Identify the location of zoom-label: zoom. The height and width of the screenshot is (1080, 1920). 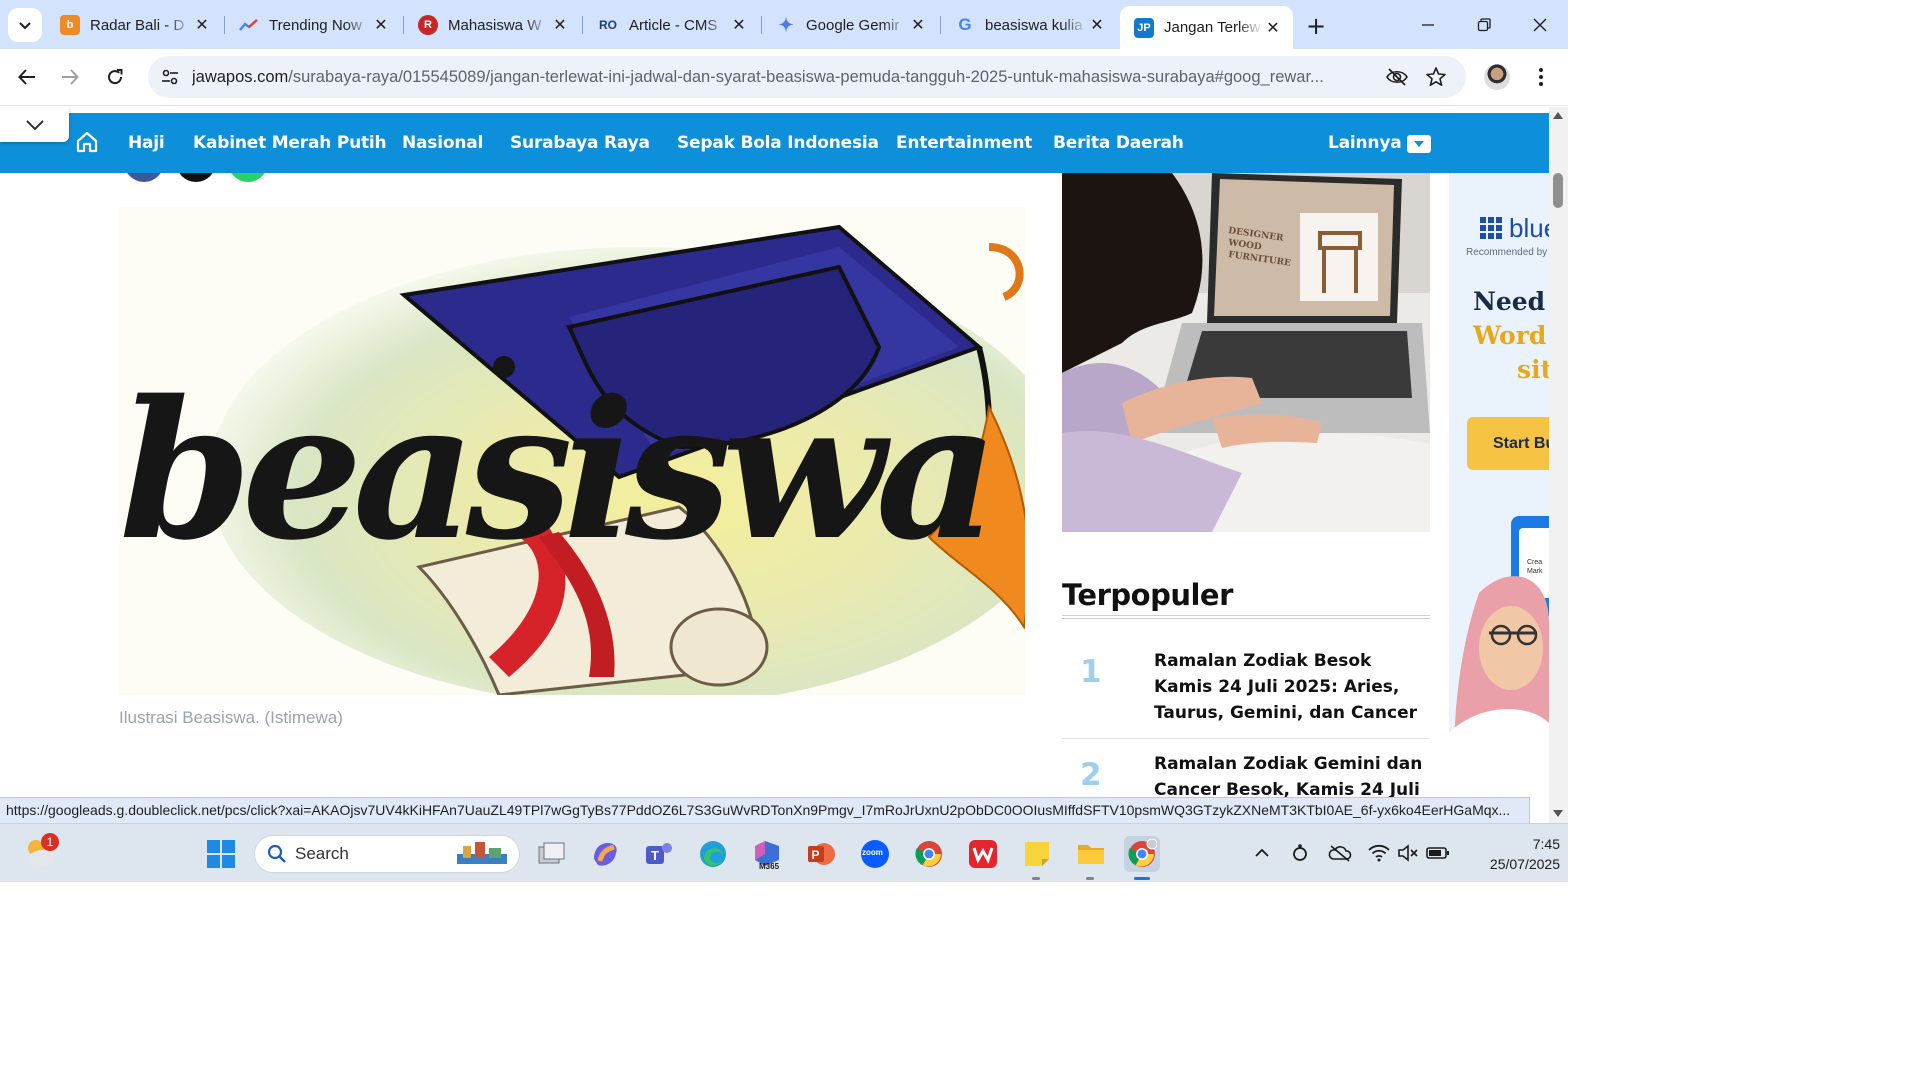
(872, 852).